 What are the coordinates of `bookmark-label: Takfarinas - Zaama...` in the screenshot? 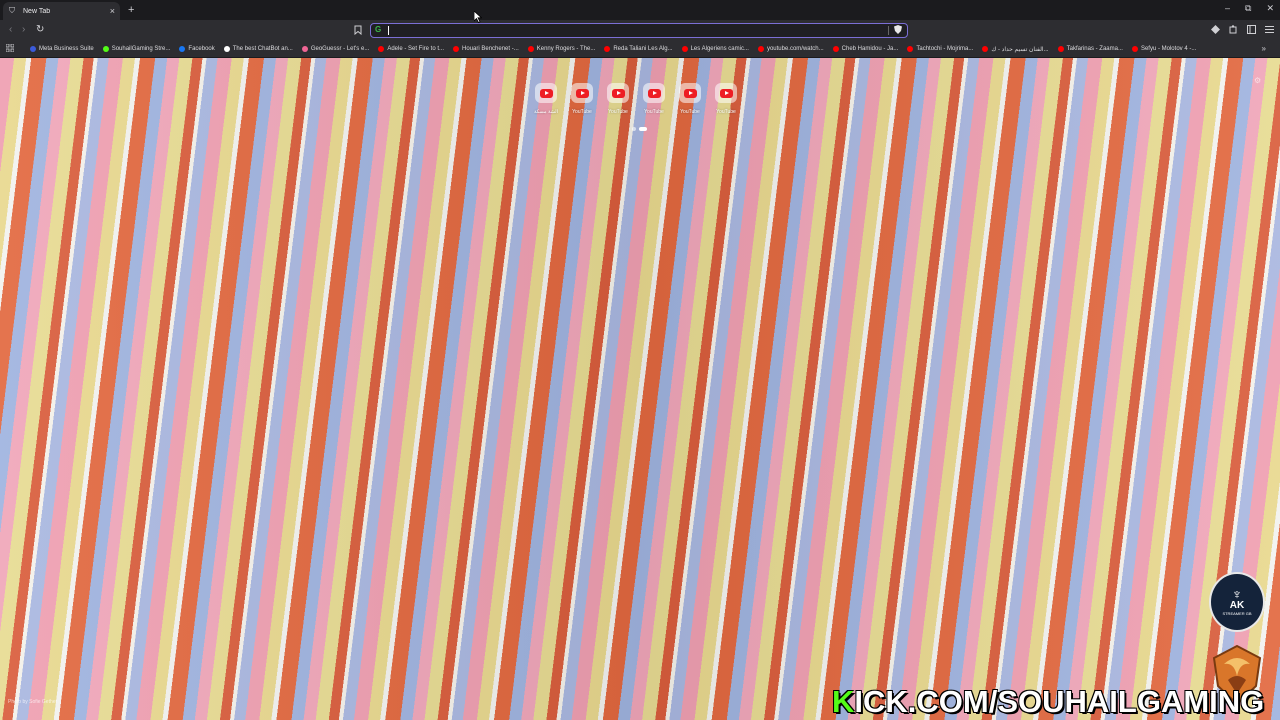 It's located at (1094, 49).